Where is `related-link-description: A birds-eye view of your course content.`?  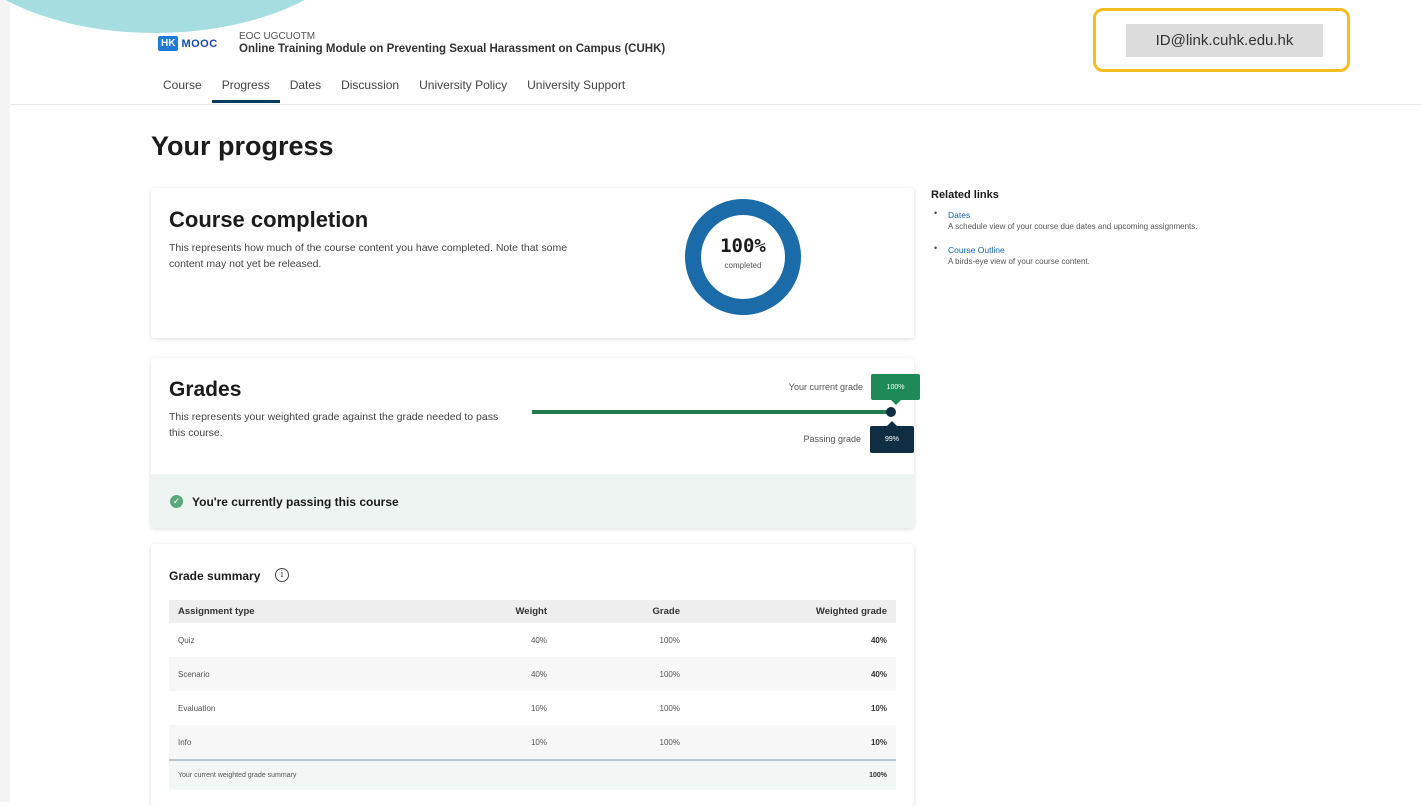
related-link-description: A birds-eye view of your course content. is located at coordinates (1019, 261).